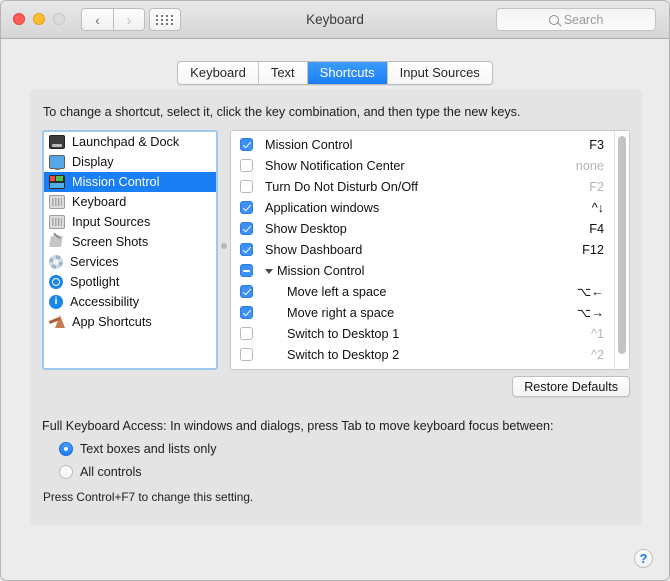  What do you see at coordinates (422, 291) in the screenshot?
I see `table-row: Move left a space ⌥←` at bounding box center [422, 291].